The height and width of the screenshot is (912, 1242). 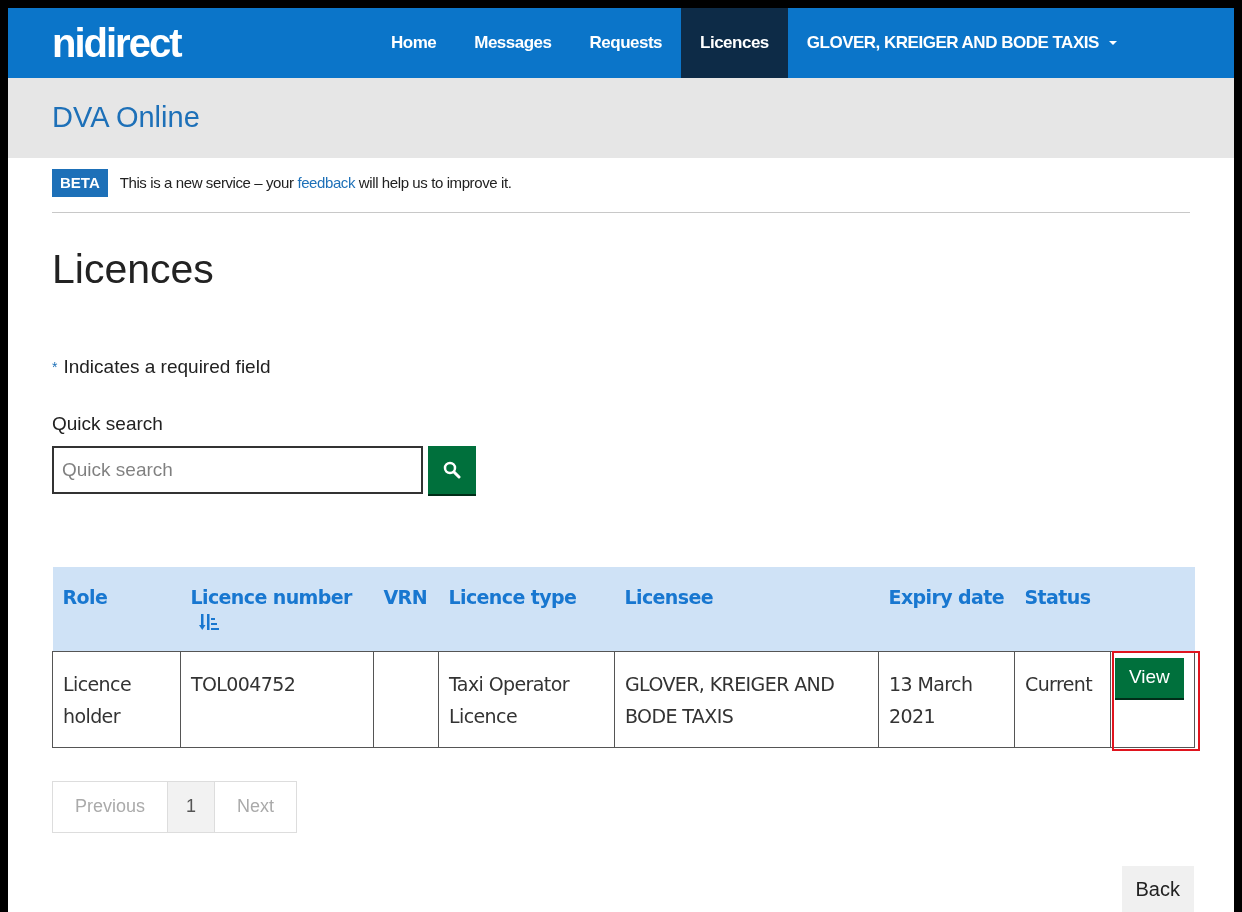 What do you see at coordinates (126, 118) in the screenshot?
I see `service-title: DVA Online` at bounding box center [126, 118].